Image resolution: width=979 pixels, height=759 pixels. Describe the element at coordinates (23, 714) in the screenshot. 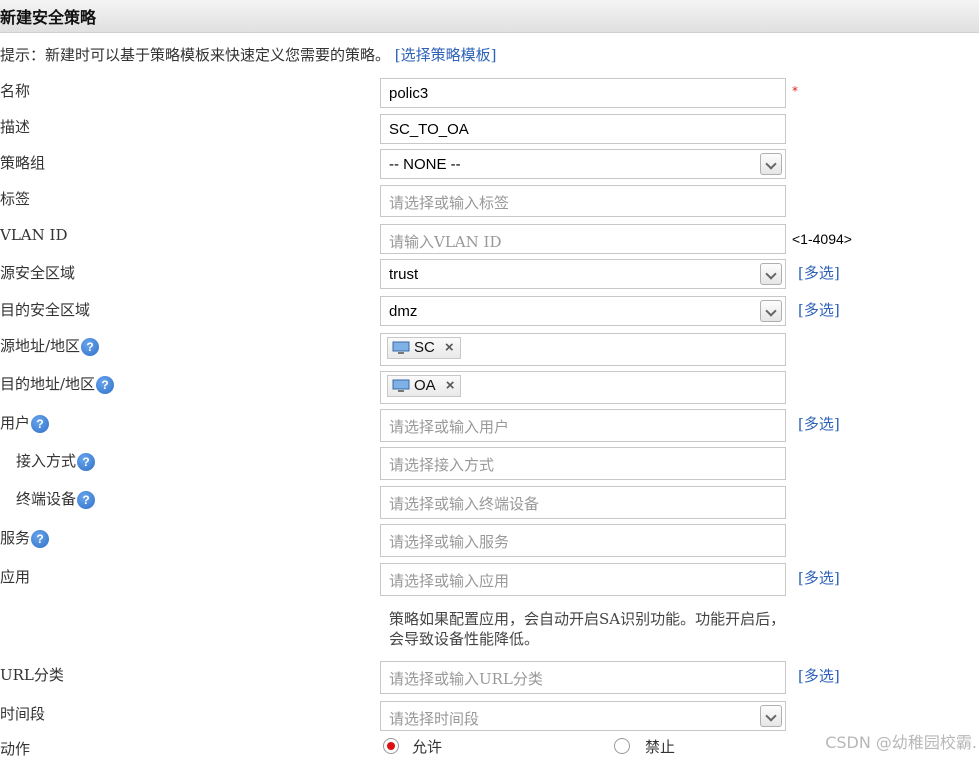

I see `time-range-label: 时间段` at that location.